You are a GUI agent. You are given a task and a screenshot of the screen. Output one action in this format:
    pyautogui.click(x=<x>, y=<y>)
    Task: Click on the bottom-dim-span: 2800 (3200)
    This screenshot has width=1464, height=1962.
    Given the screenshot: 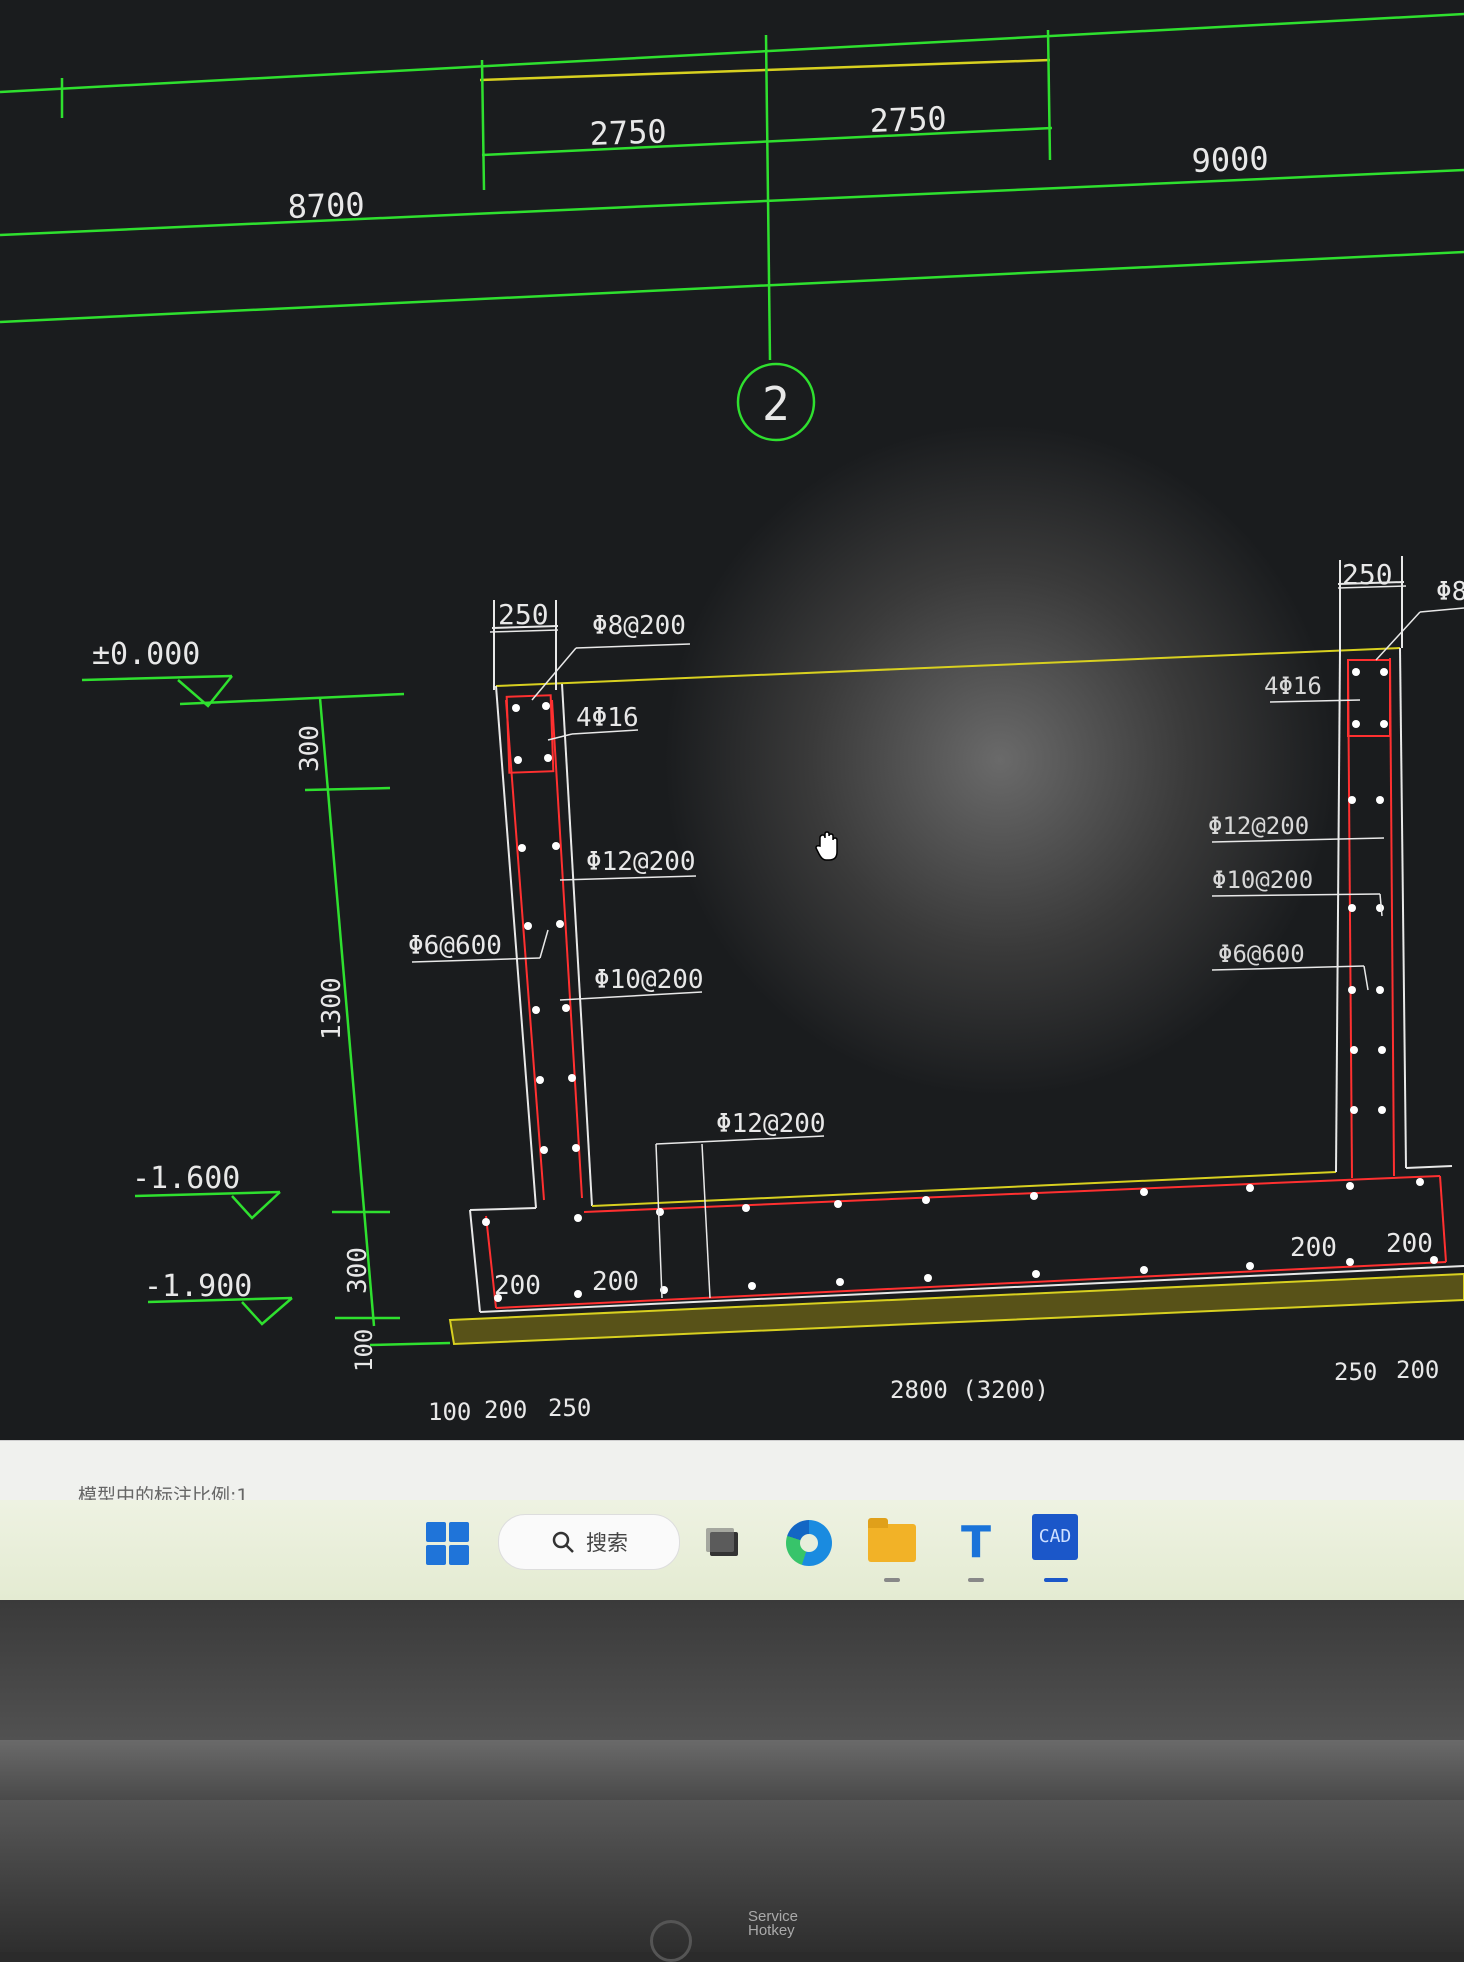 What is the action you would take?
    pyautogui.click(x=969, y=1390)
    